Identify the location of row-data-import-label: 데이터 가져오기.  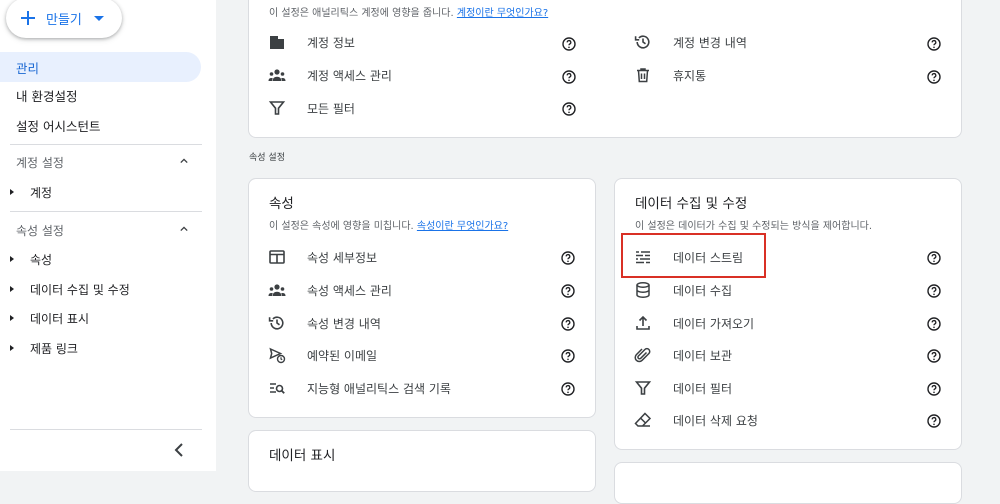
(714, 323).